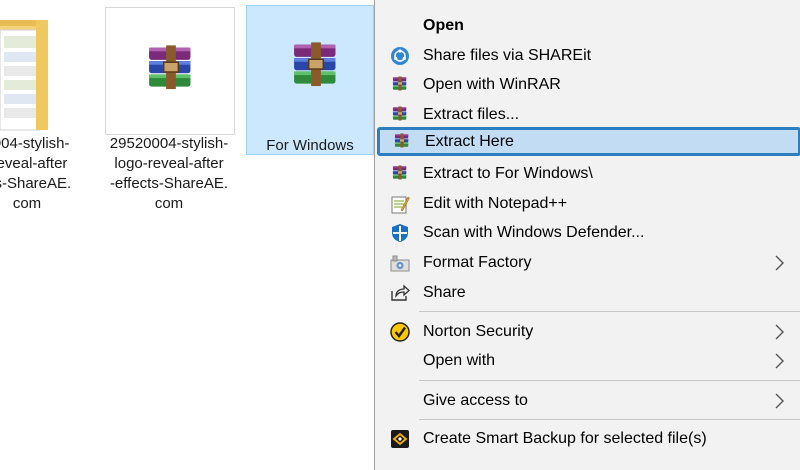  I want to click on menu-item-label: Extract to For Windows\, so click(508, 173).